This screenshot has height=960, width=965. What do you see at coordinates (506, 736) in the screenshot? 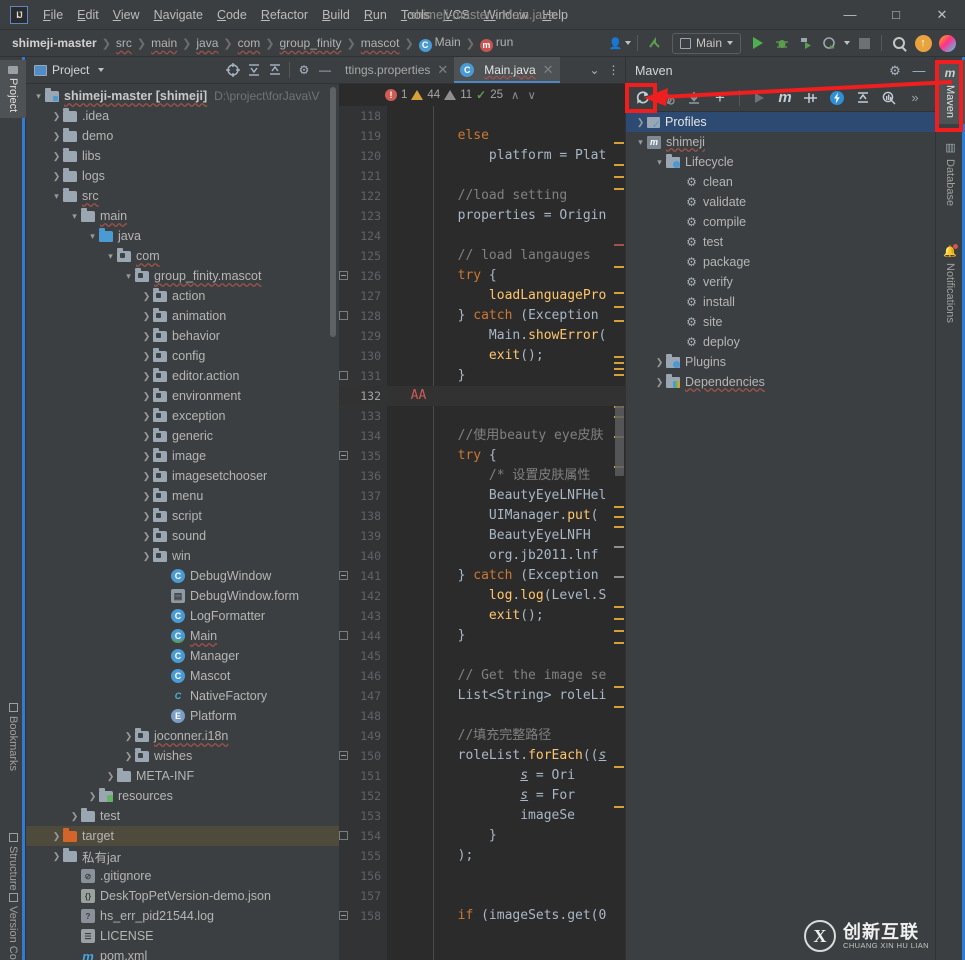
I see `code-line: //填充完整路径` at bounding box center [506, 736].